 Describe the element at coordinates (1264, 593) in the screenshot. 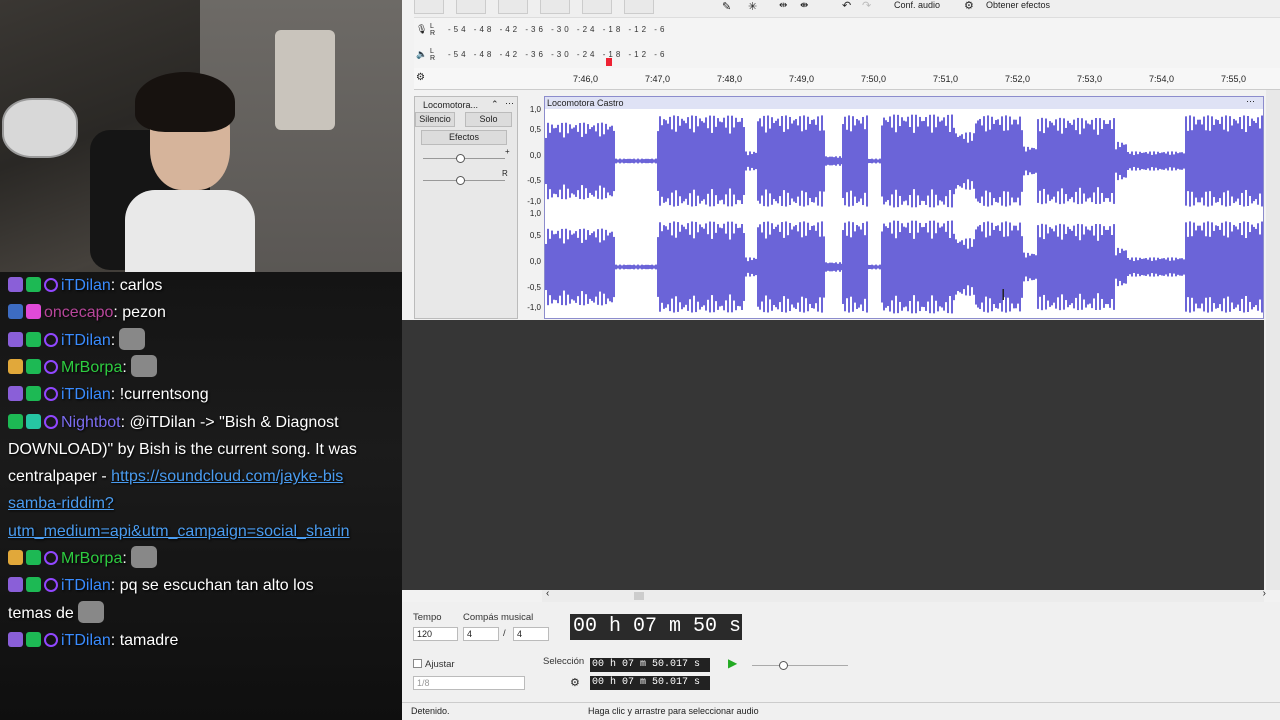

I see `scroll-right-icon: ›` at that location.